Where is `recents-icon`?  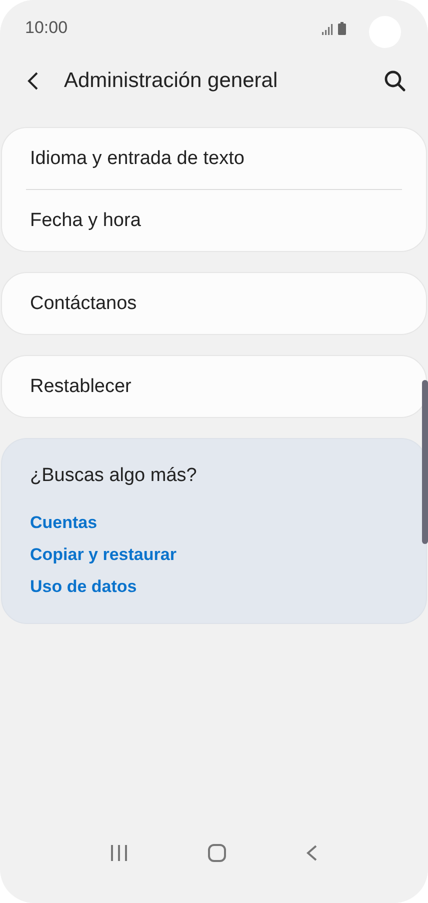
recents-icon is located at coordinates (119, 853).